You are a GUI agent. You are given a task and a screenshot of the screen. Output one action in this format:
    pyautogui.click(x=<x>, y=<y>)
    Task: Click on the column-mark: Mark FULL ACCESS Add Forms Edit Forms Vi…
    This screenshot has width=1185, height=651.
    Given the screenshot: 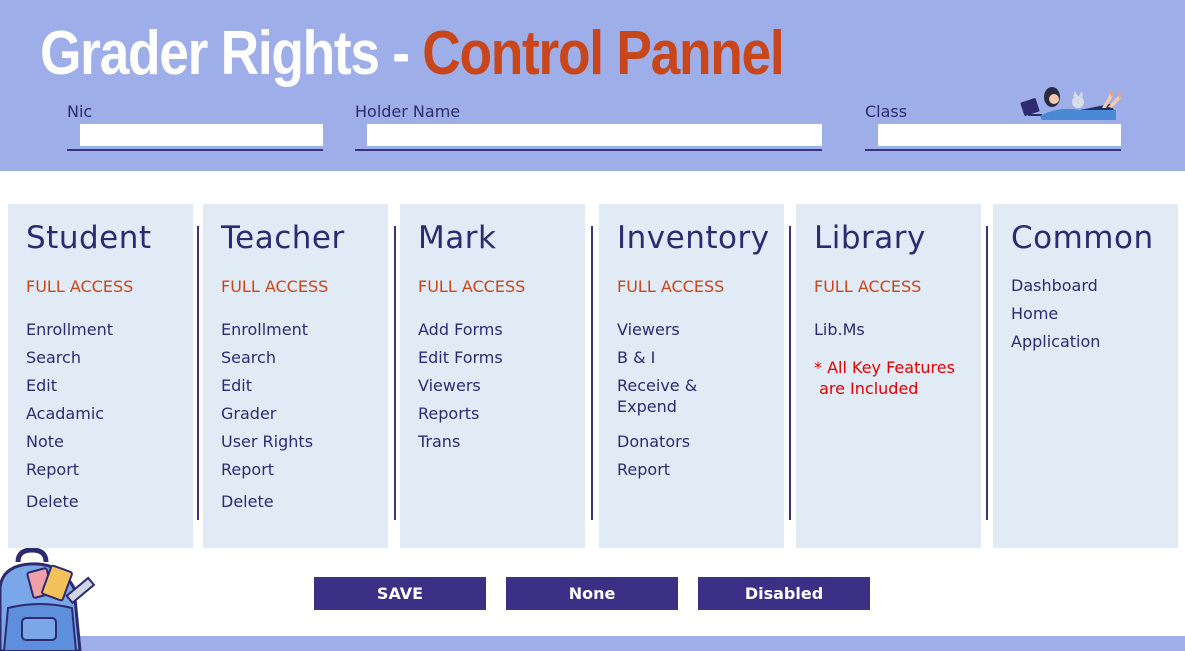 What is the action you would take?
    pyautogui.click(x=492, y=376)
    